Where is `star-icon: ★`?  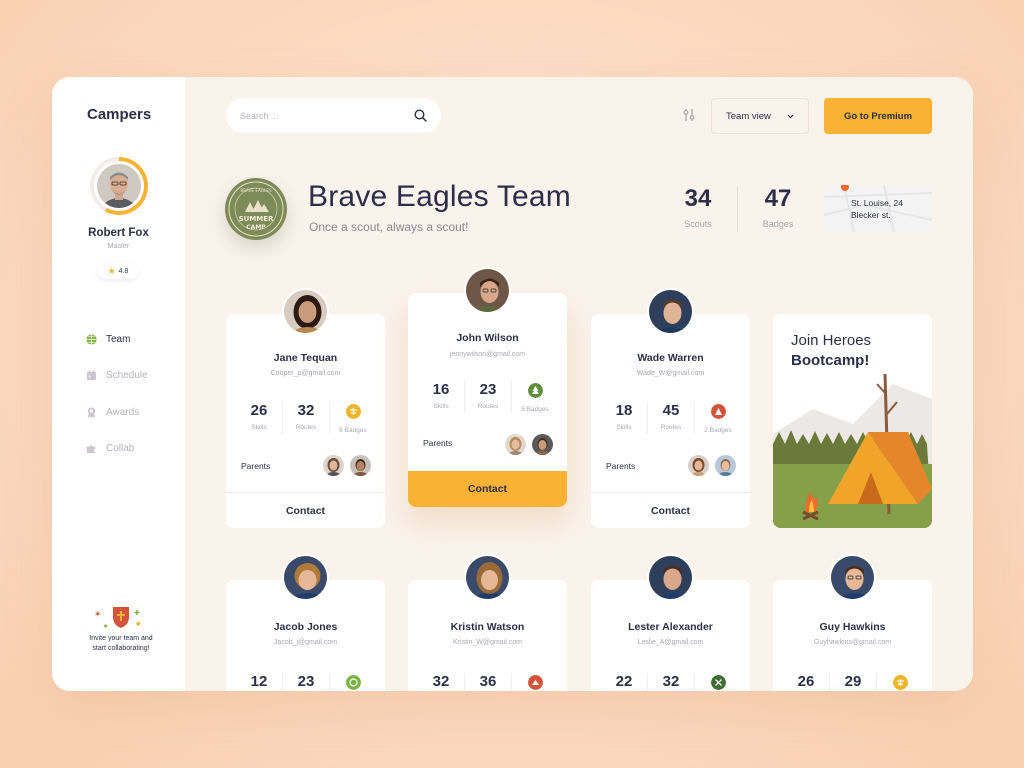
star-icon: ★ is located at coordinates (111, 270).